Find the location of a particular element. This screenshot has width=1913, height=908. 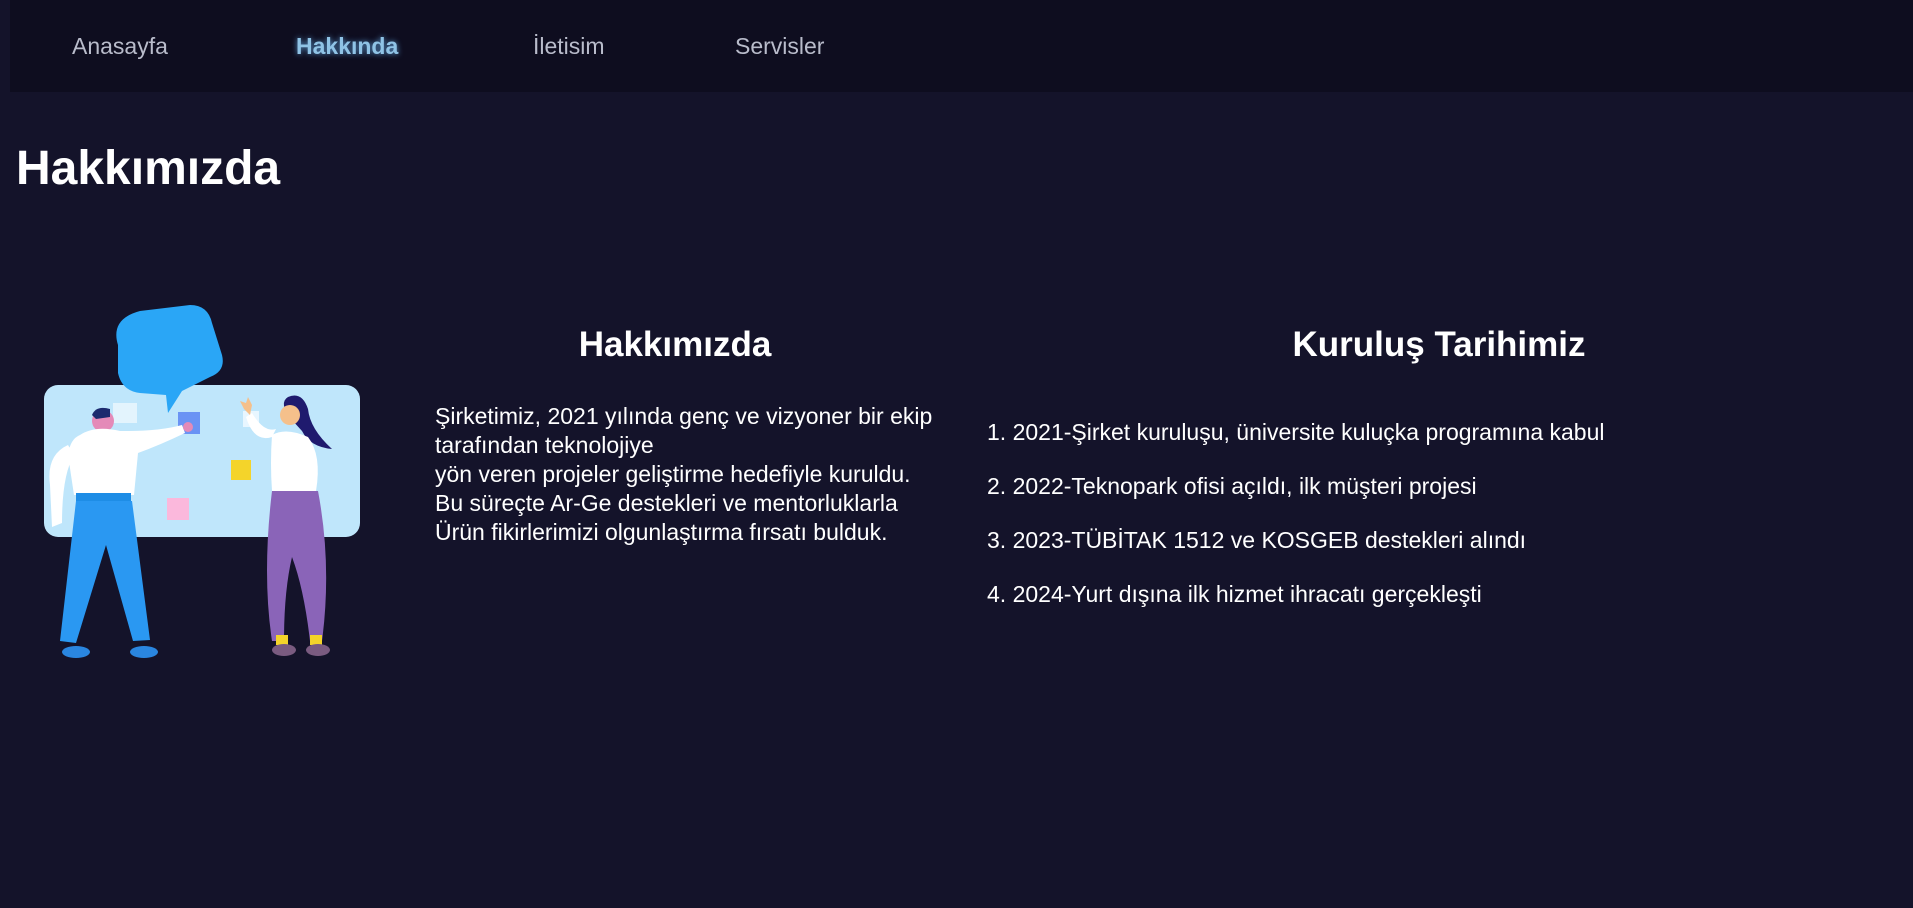

nav-link-anasayfa: Anasayfa is located at coordinates (120, 46).